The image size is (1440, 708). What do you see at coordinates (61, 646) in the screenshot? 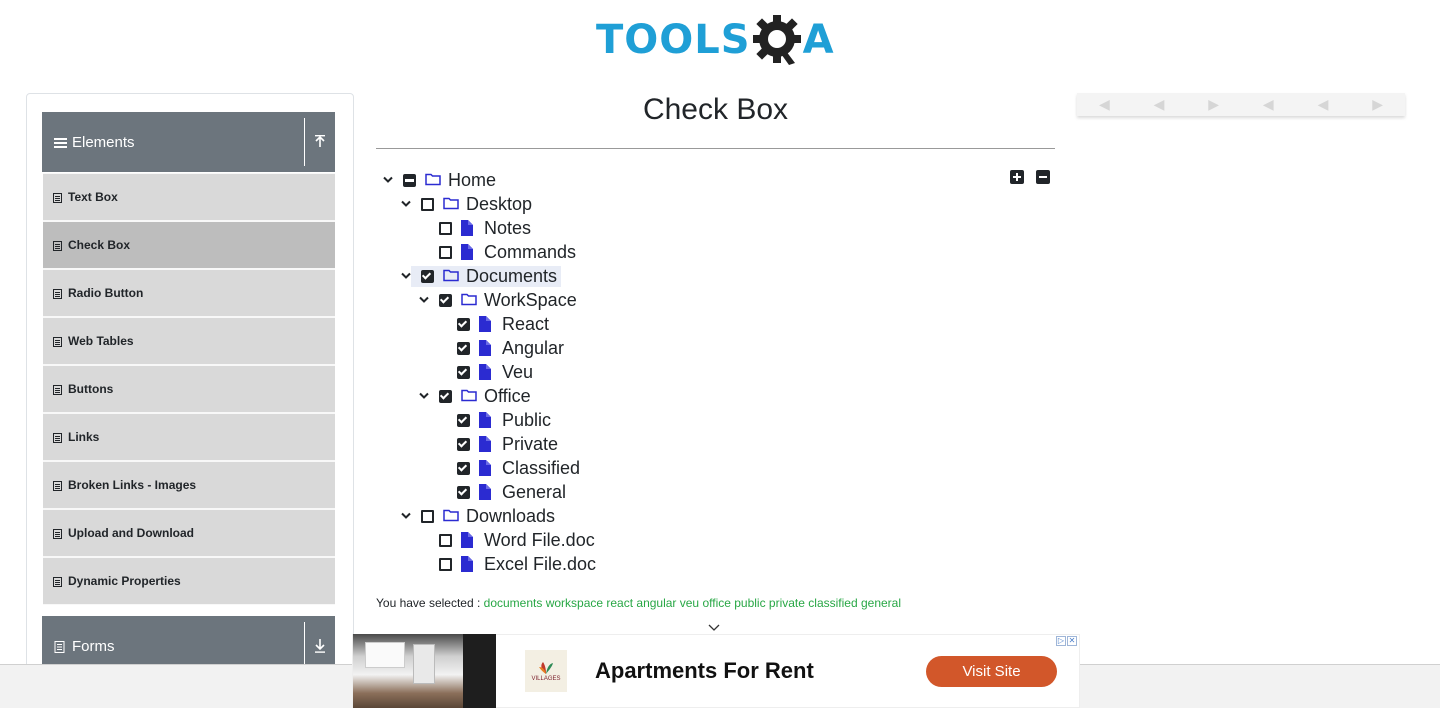
I see `form-icon` at bounding box center [61, 646].